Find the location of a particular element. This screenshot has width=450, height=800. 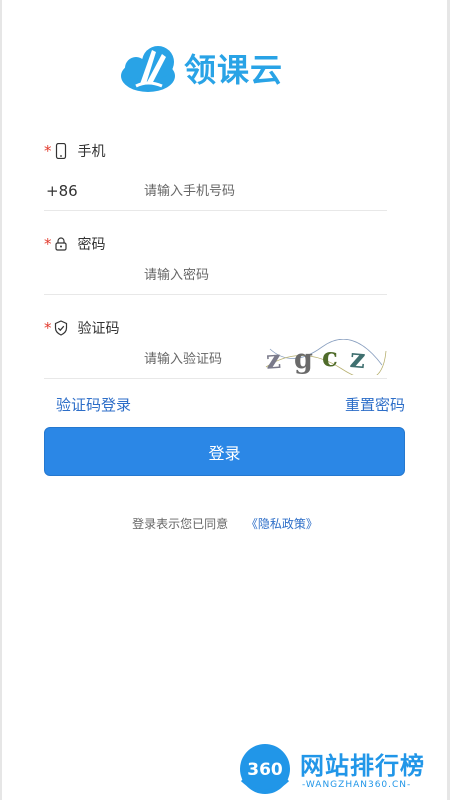

password-input is located at coordinates (239, 275).